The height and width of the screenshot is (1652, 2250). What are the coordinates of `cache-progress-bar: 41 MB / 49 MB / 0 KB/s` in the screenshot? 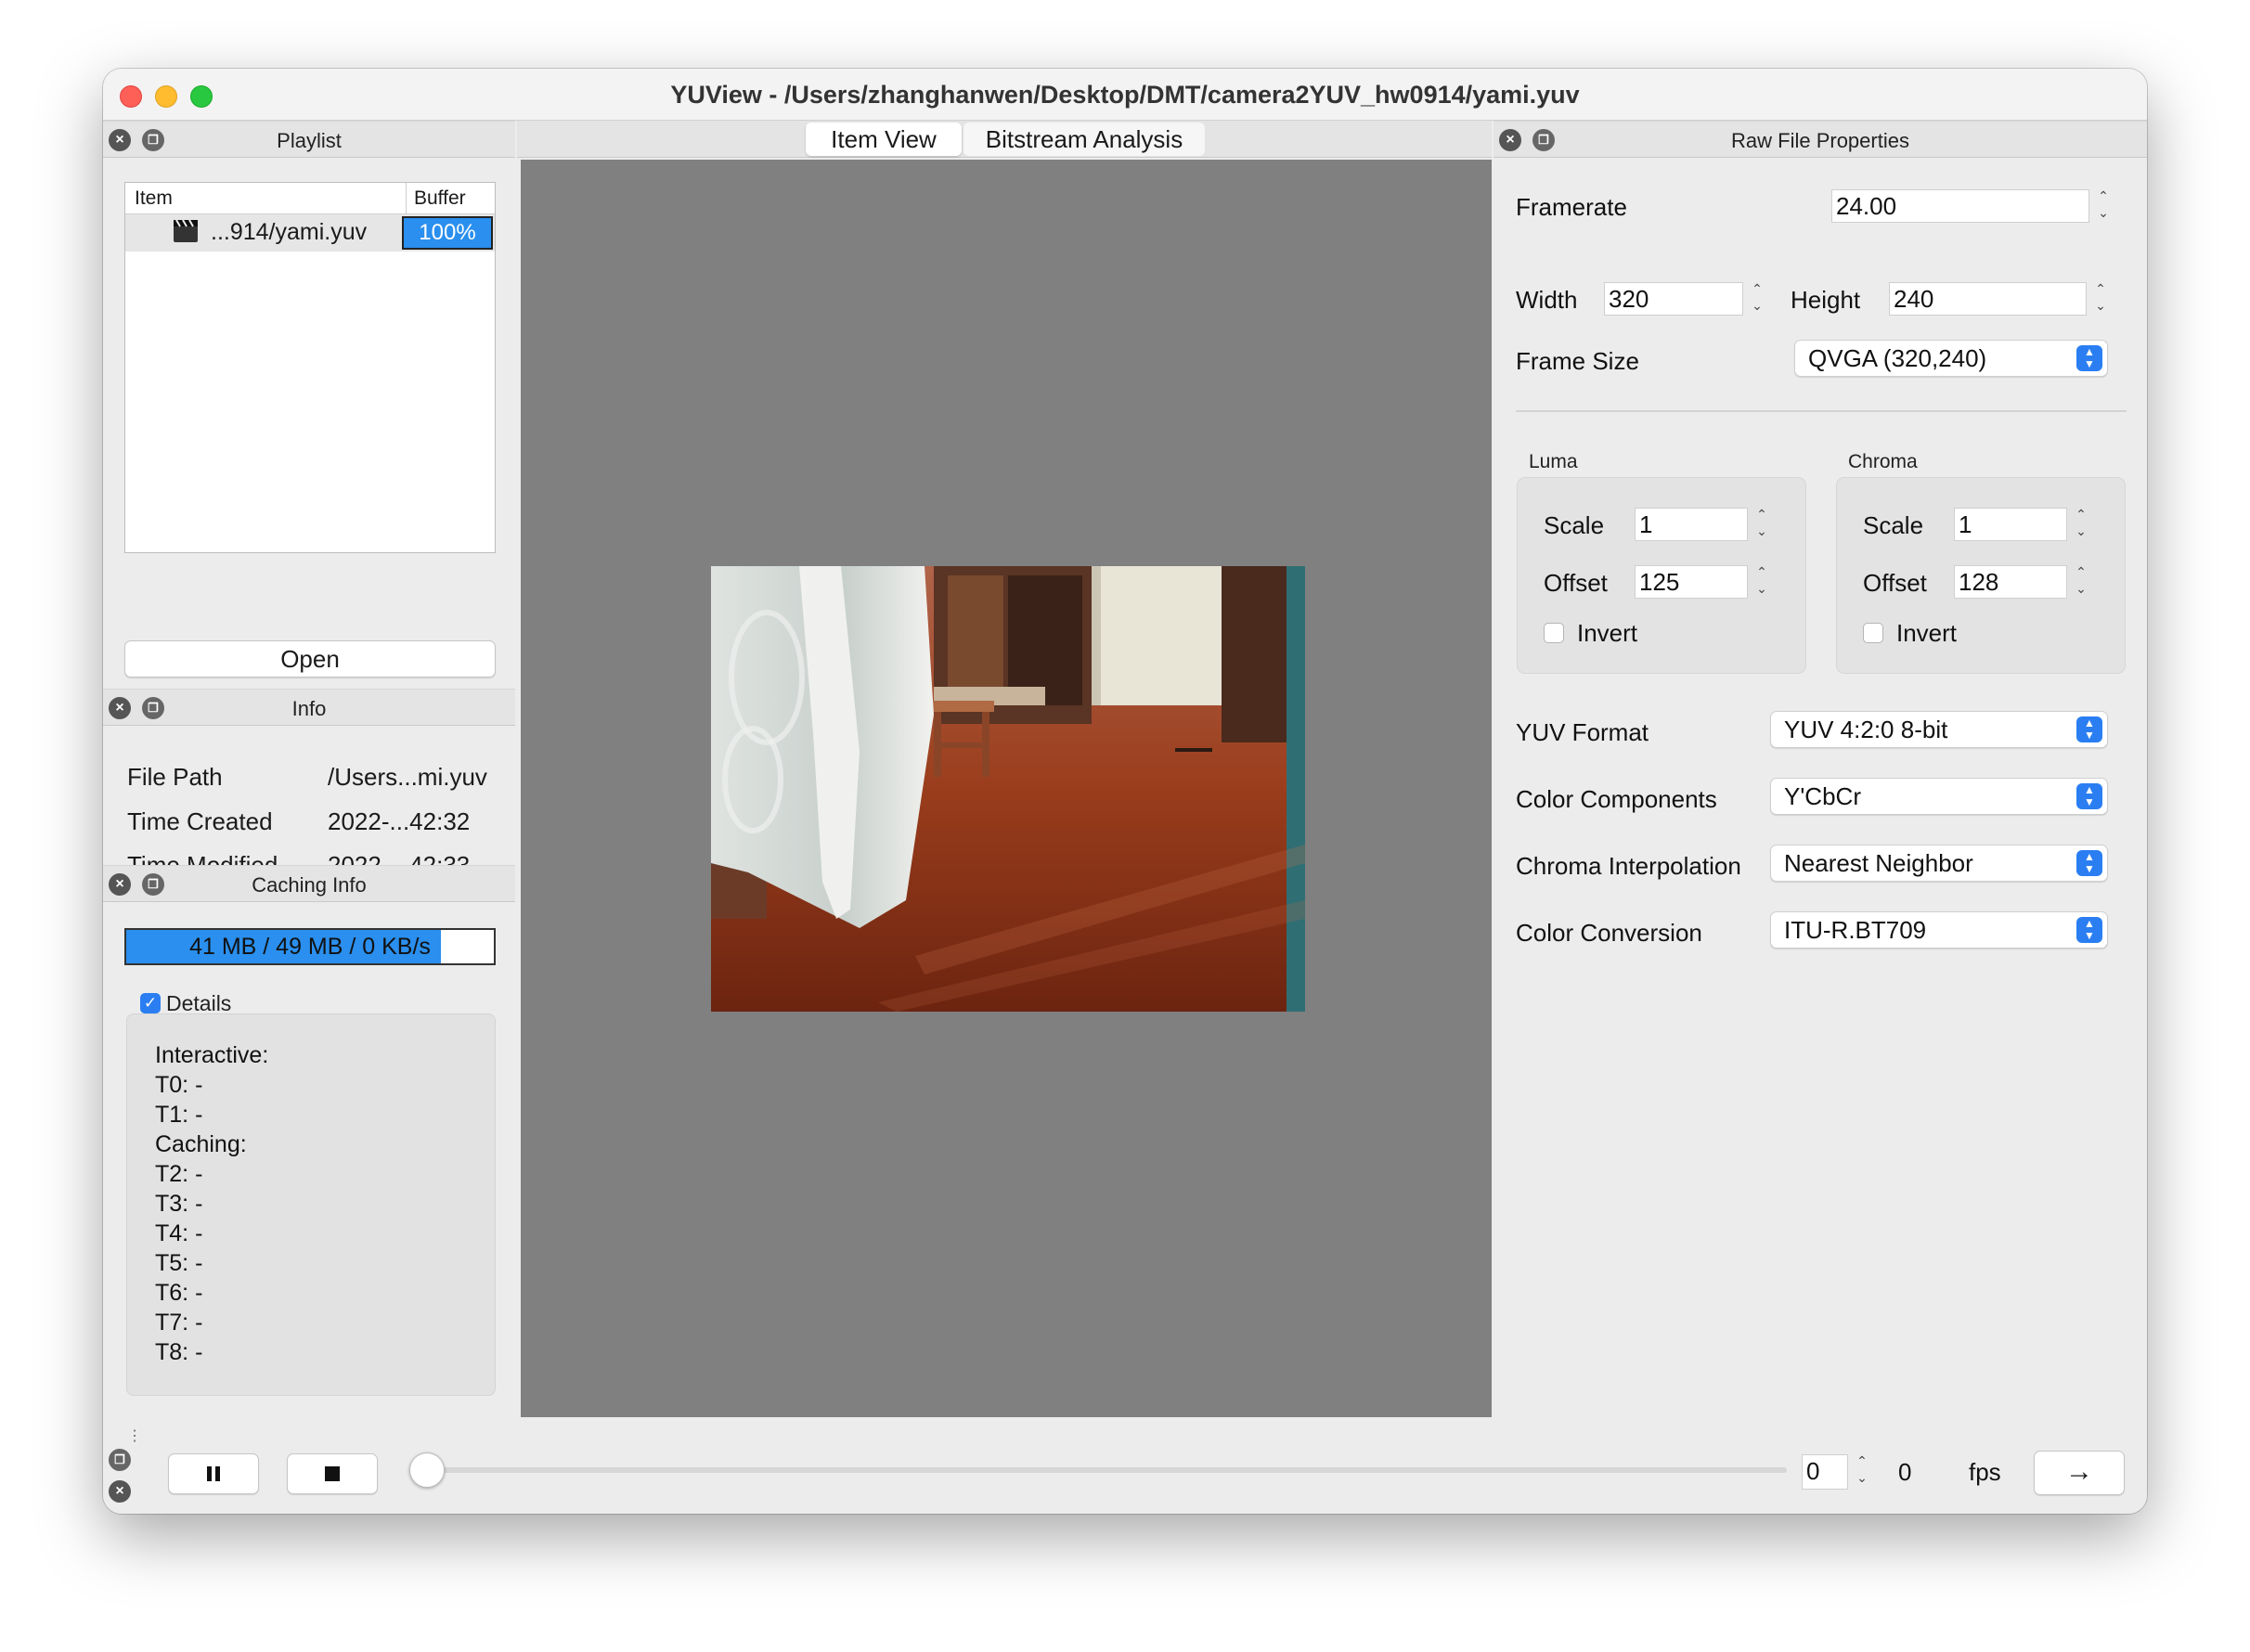 It's located at (310, 946).